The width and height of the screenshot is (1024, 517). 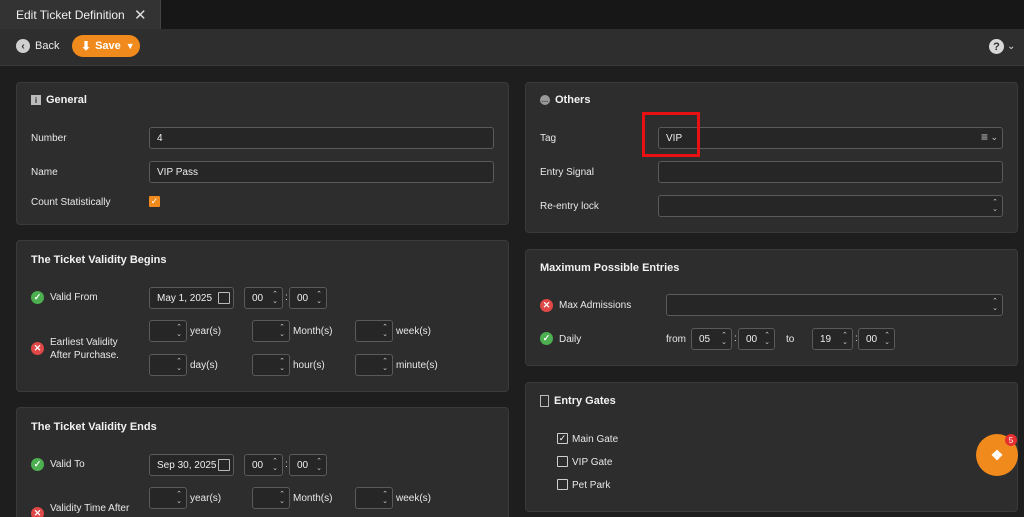 I want to click on back-button: ‹ Back, so click(x=37, y=46).